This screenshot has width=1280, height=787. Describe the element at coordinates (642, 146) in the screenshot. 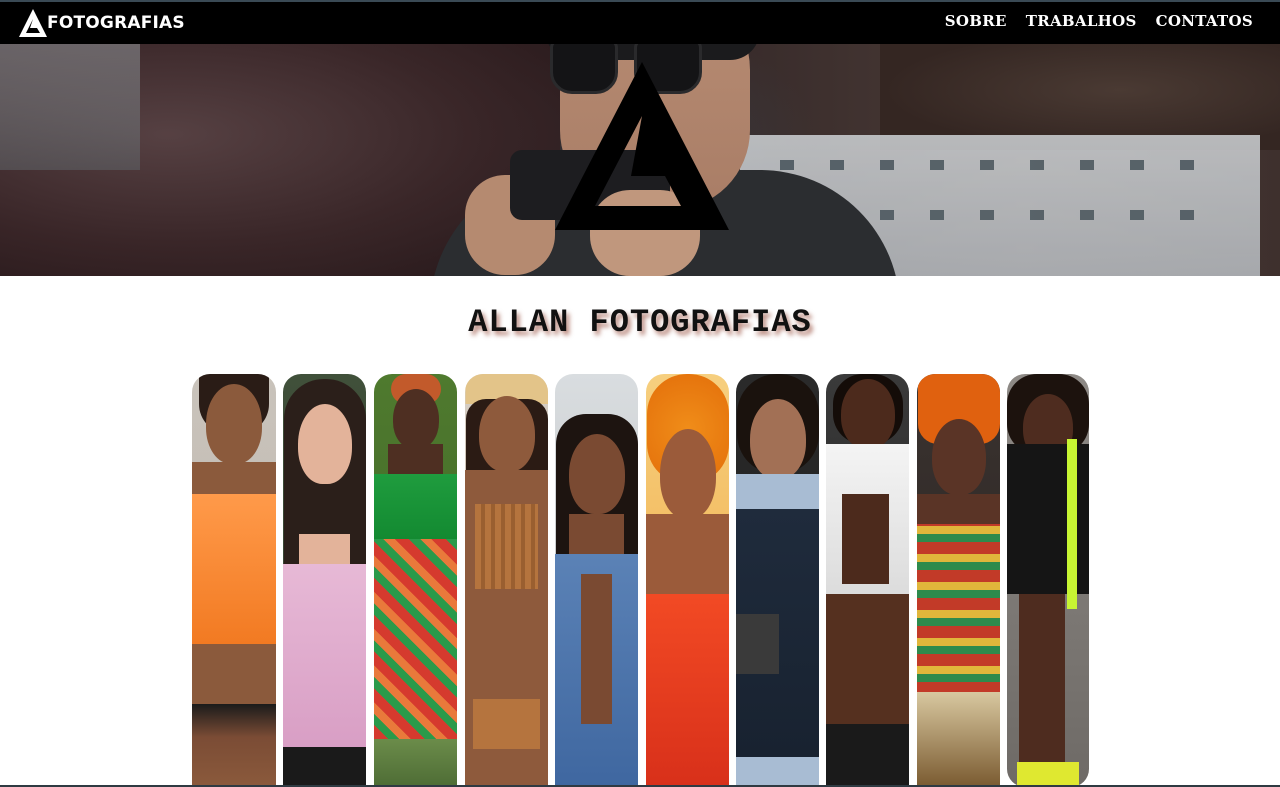

I see `logo-triangle-icon` at that location.